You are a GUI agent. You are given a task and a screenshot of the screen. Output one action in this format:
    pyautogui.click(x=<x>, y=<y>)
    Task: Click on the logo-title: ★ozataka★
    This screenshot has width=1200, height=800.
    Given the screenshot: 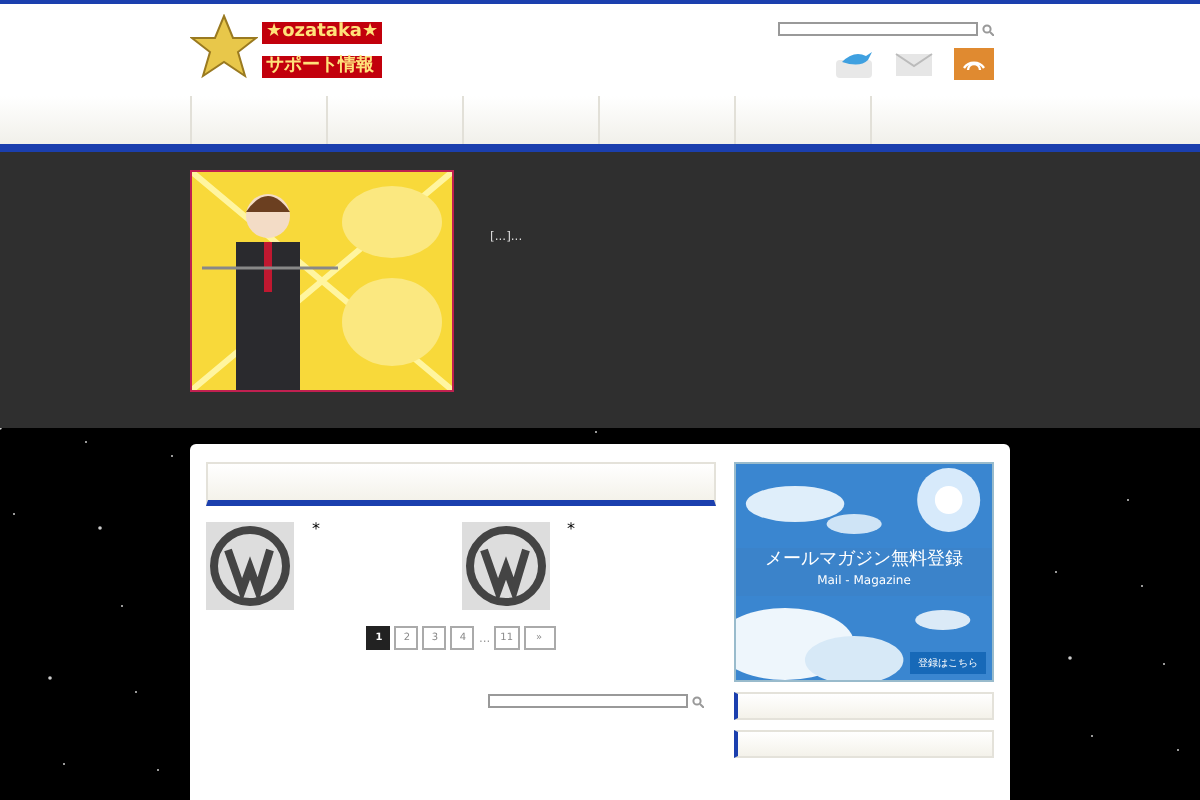 What is the action you would take?
    pyautogui.click(x=322, y=33)
    